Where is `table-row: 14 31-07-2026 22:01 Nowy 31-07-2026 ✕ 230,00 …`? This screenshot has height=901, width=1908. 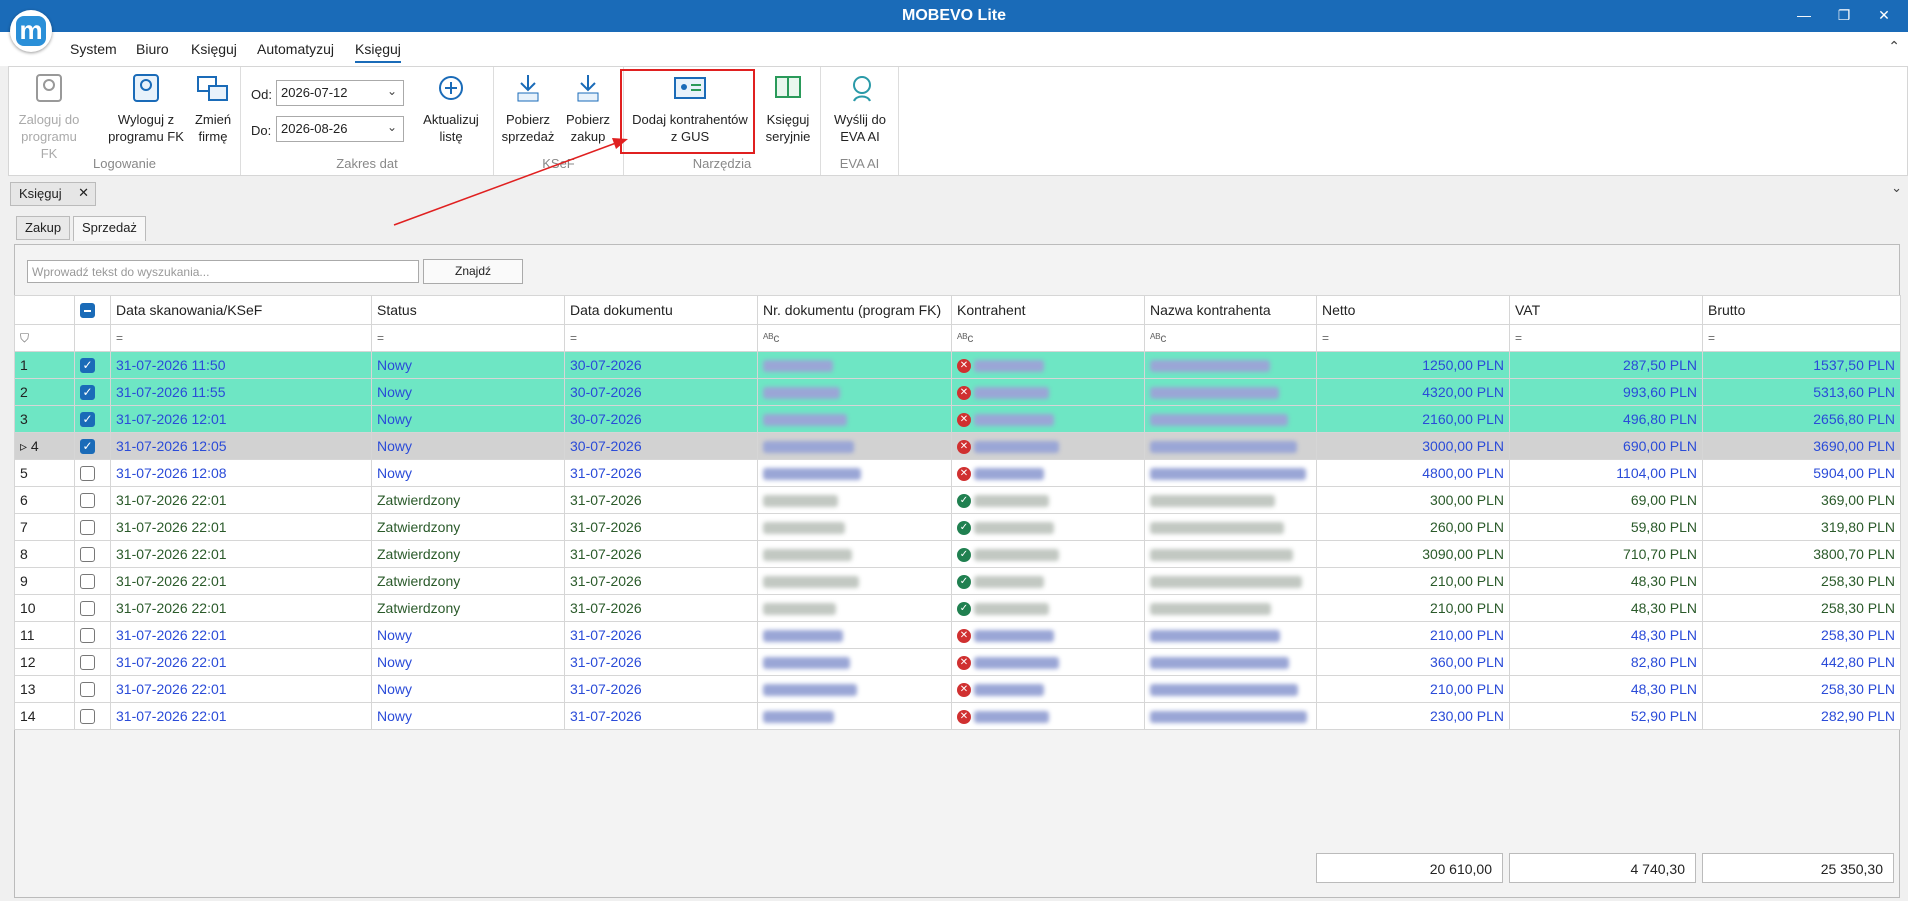 table-row: 14 31-07-2026 22:01 Nowy 31-07-2026 ✕ 230,00 … is located at coordinates (957, 716).